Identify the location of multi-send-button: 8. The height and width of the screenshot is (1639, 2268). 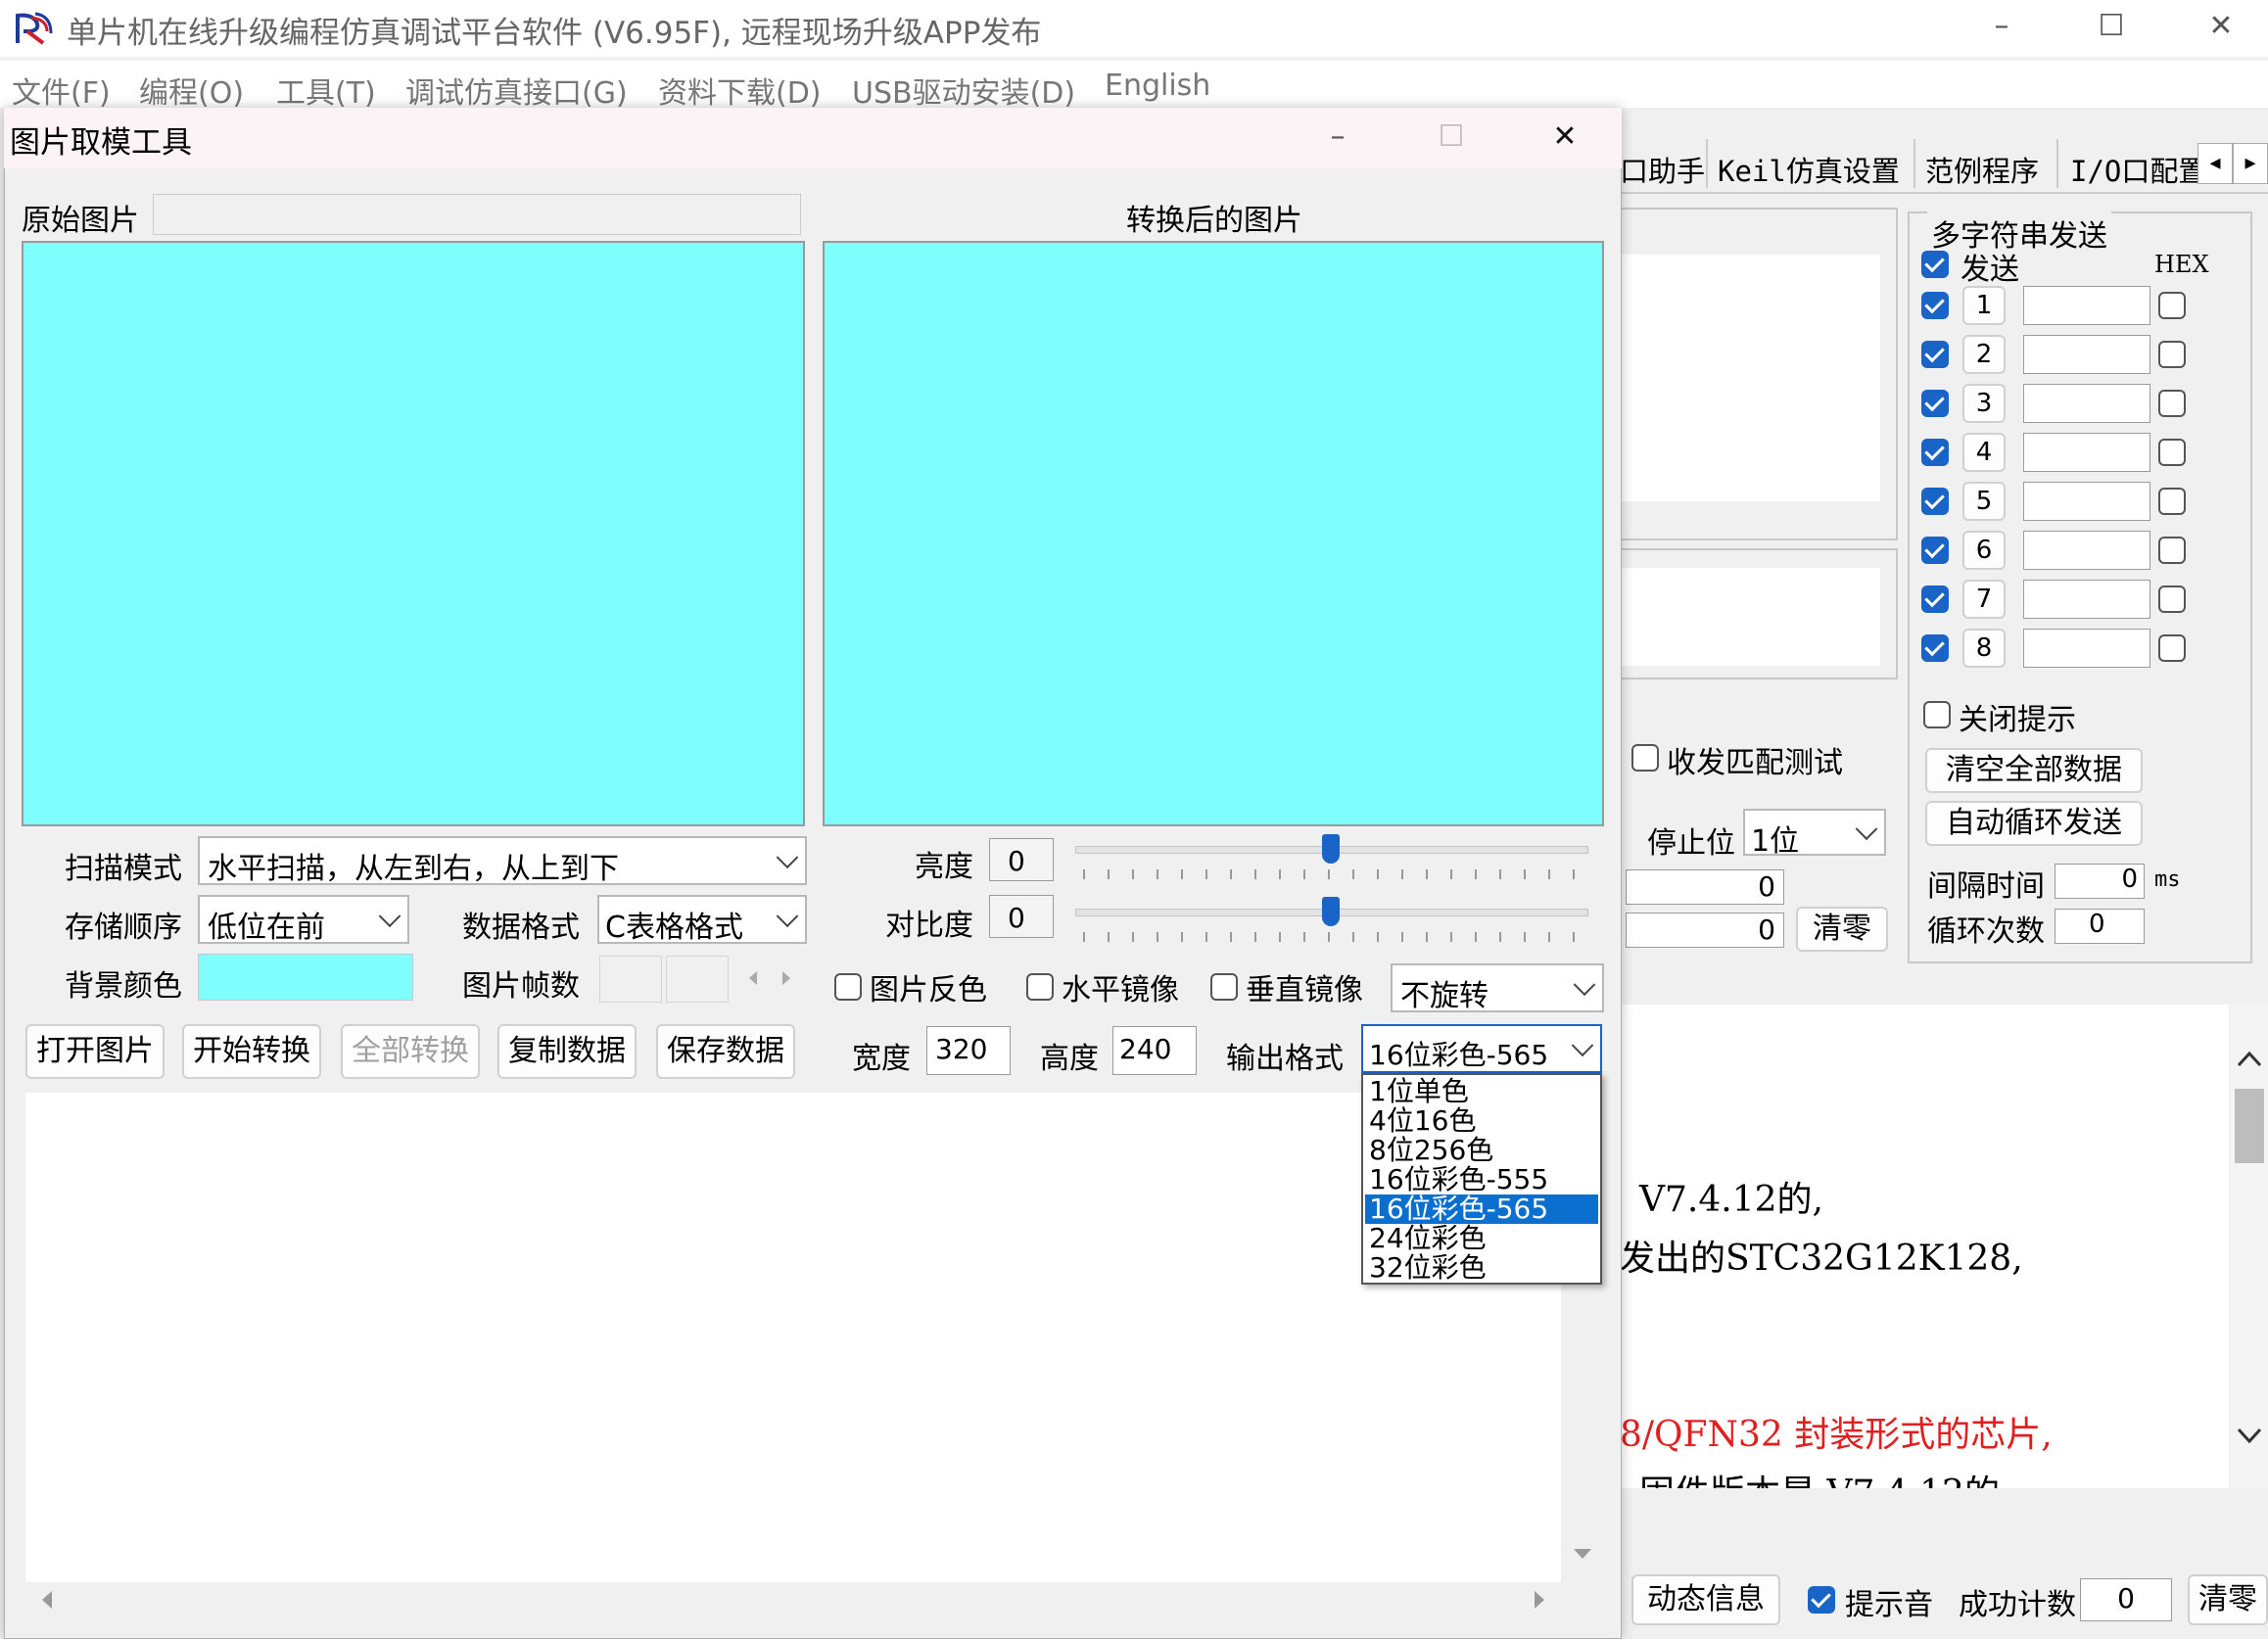
(1984, 649).